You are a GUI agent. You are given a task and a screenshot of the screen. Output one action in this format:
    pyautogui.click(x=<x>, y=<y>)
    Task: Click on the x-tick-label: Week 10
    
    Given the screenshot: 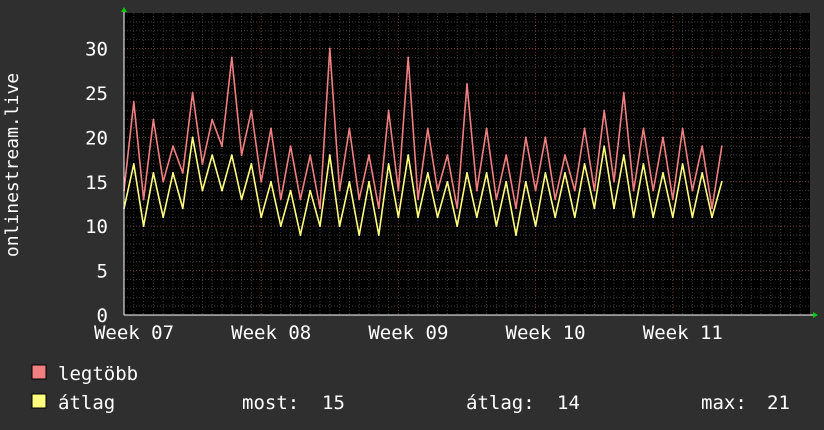 What is the action you would take?
    pyautogui.click(x=546, y=333)
    